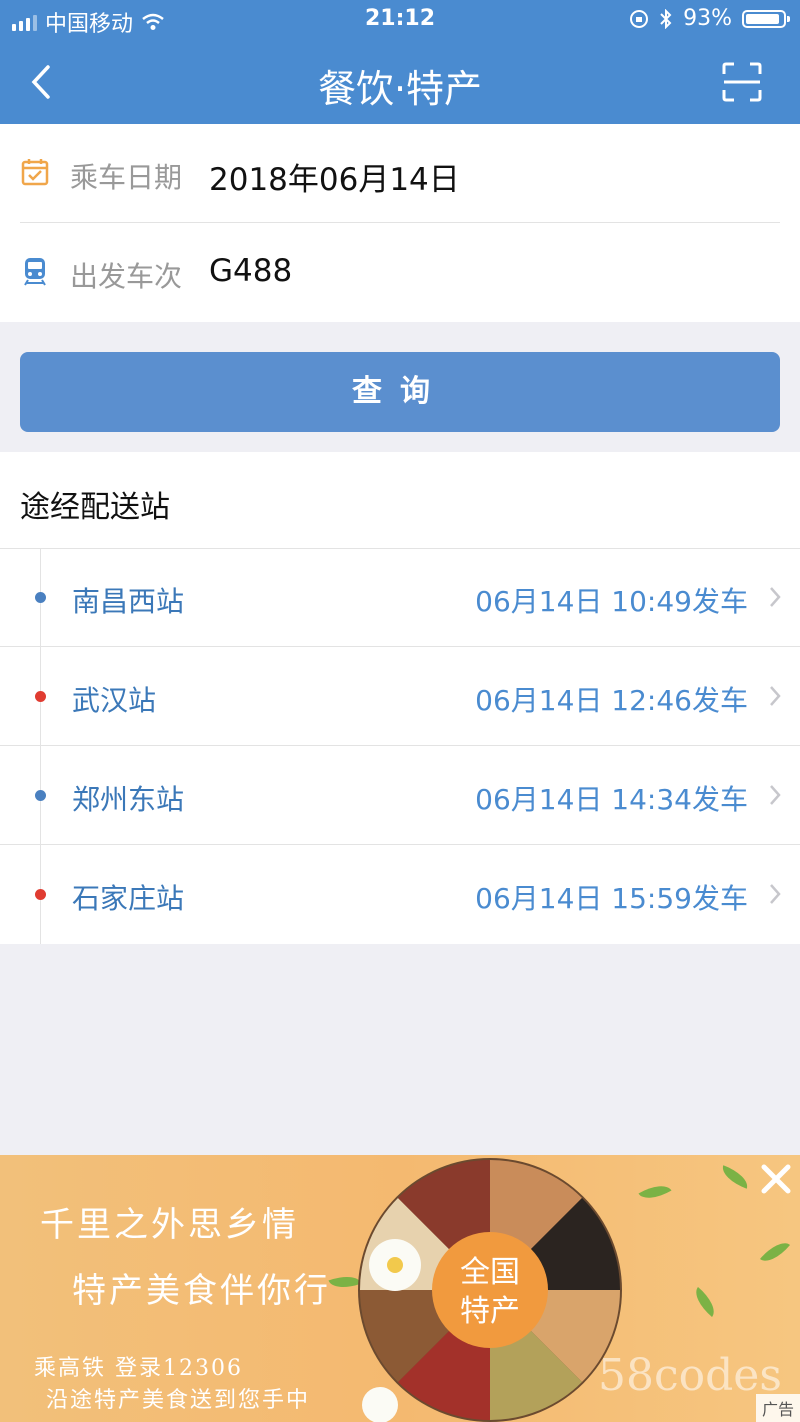 Image resolution: width=800 pixels, height=1422 pixels. I want to click on close-icon, so click(776, 1179).